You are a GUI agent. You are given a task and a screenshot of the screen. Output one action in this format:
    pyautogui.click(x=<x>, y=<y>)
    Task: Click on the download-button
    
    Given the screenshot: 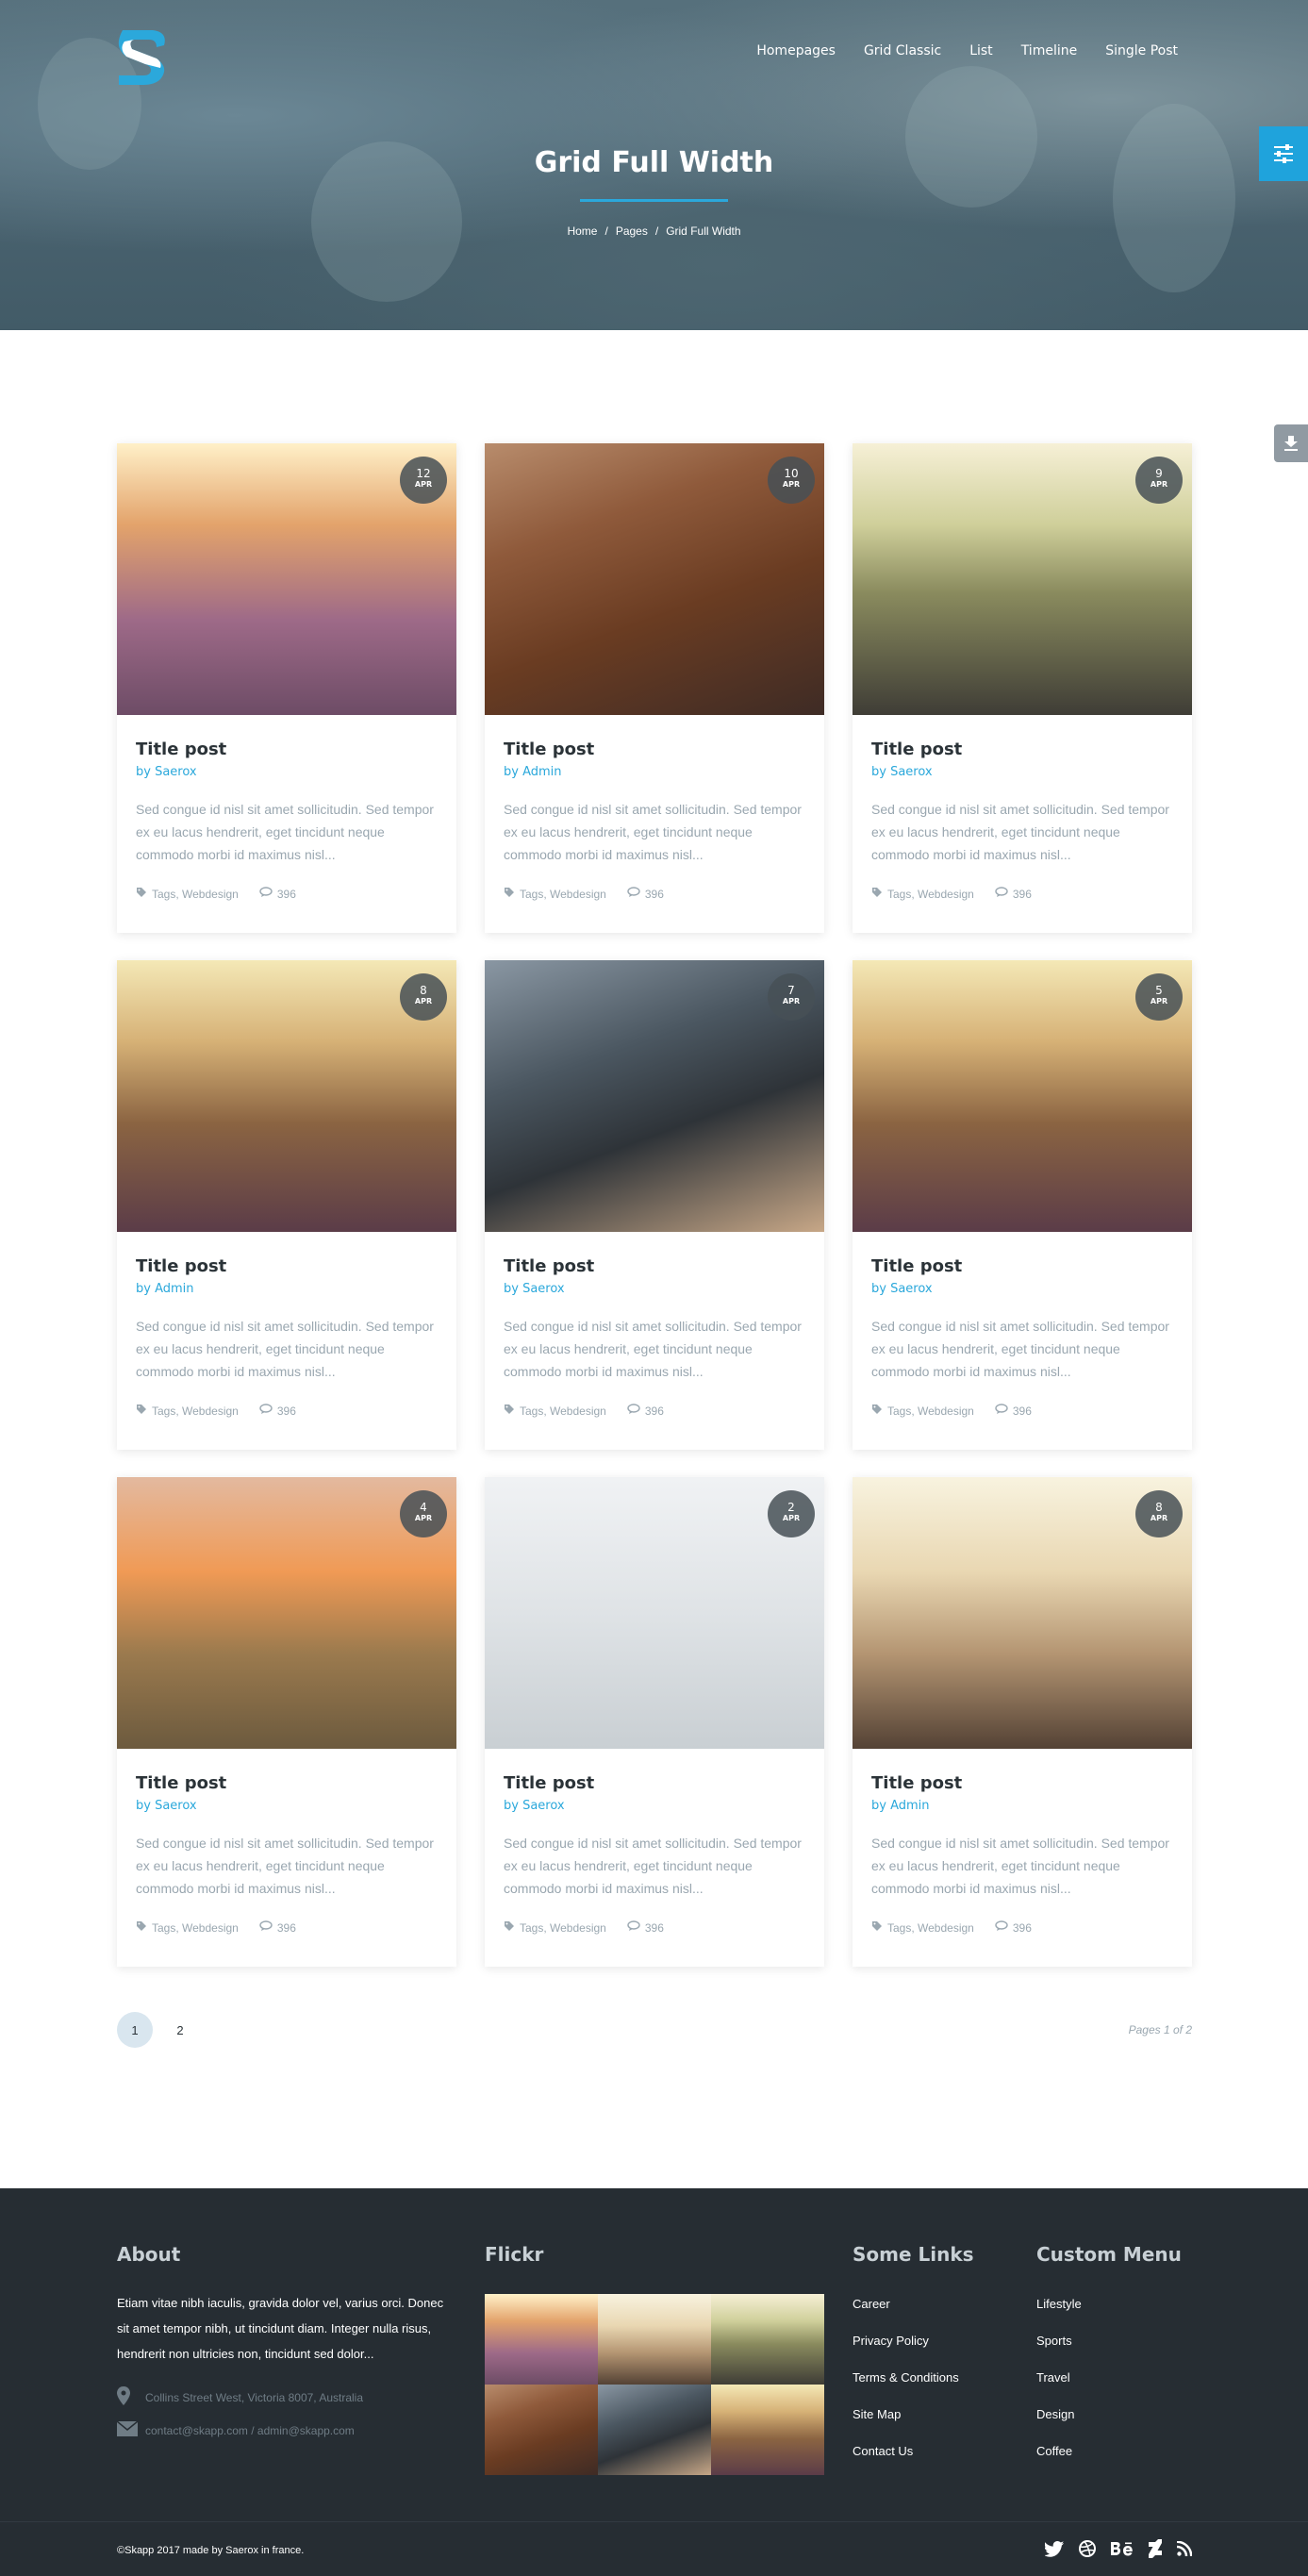 What is the action you would take?
    pyautogui.click(x=1291, y=443)
    